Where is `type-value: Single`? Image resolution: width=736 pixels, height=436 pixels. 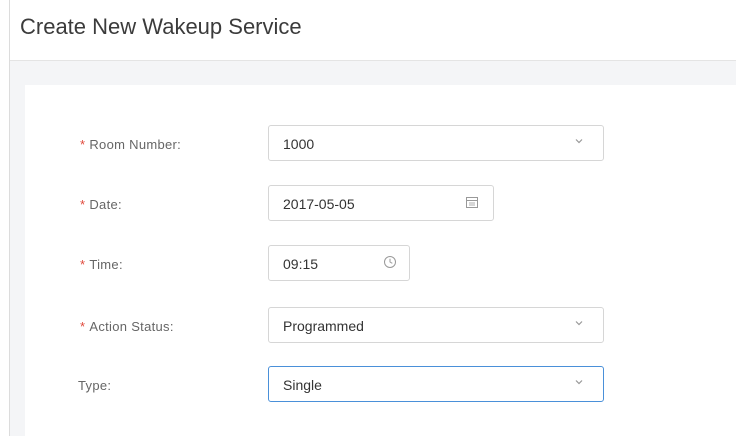
type-value: Single is located at coordinates (302, 385).